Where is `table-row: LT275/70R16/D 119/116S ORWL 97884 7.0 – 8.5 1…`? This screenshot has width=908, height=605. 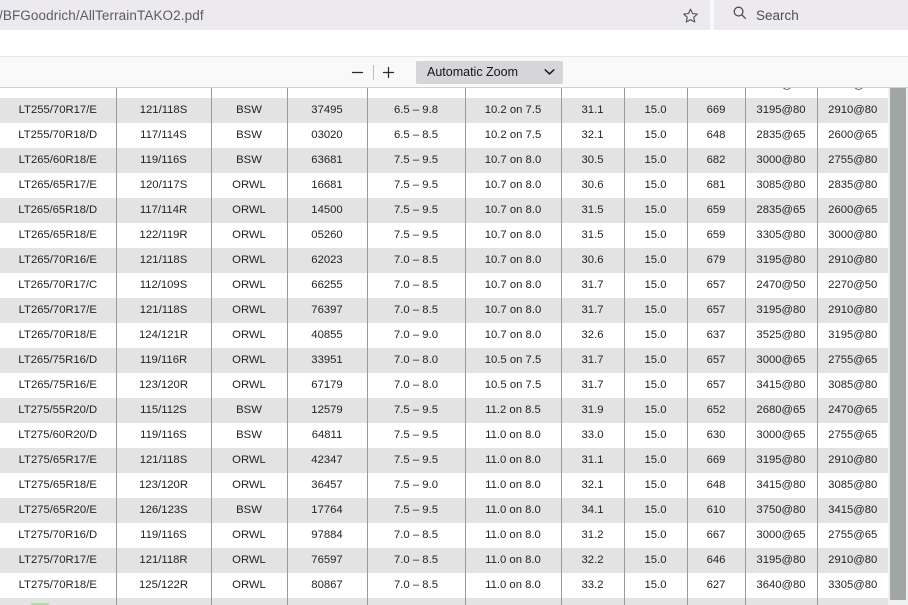 table-row: LT275/70R16/D 119/116S ORWL 97884 7.0 – 8.5 1… is located at coordinates (444, 535).